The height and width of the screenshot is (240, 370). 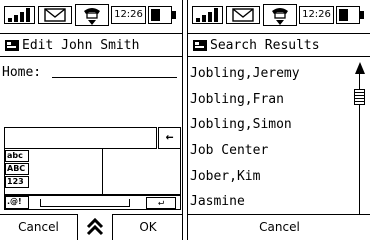 I want to click on home-field-label: Home:, so click(x=22, y=72).